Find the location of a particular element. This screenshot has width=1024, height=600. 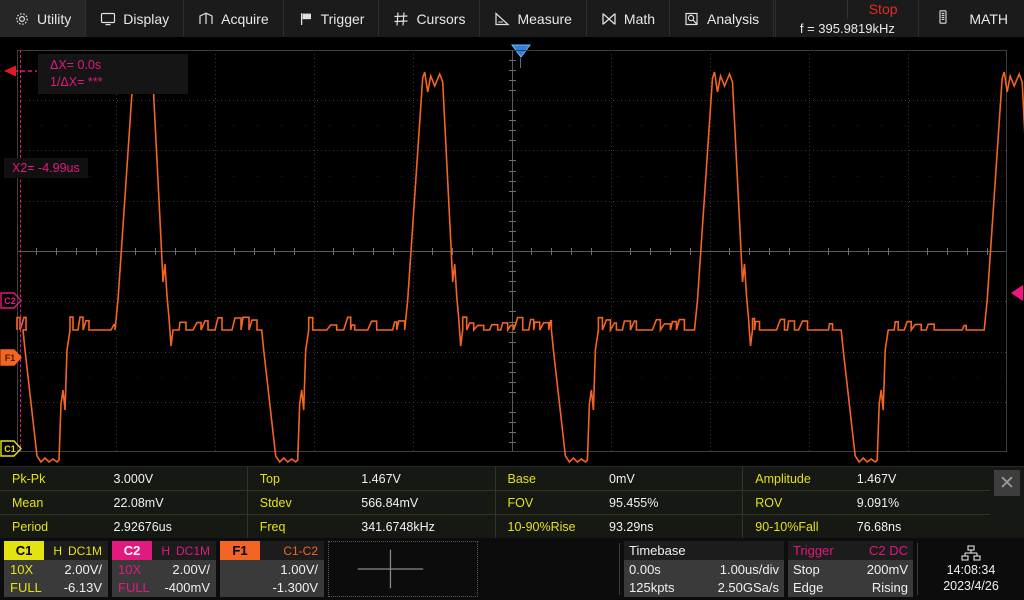

cursor-delta-x: ΔX= 0.0s is located at coordinates (76, 65).